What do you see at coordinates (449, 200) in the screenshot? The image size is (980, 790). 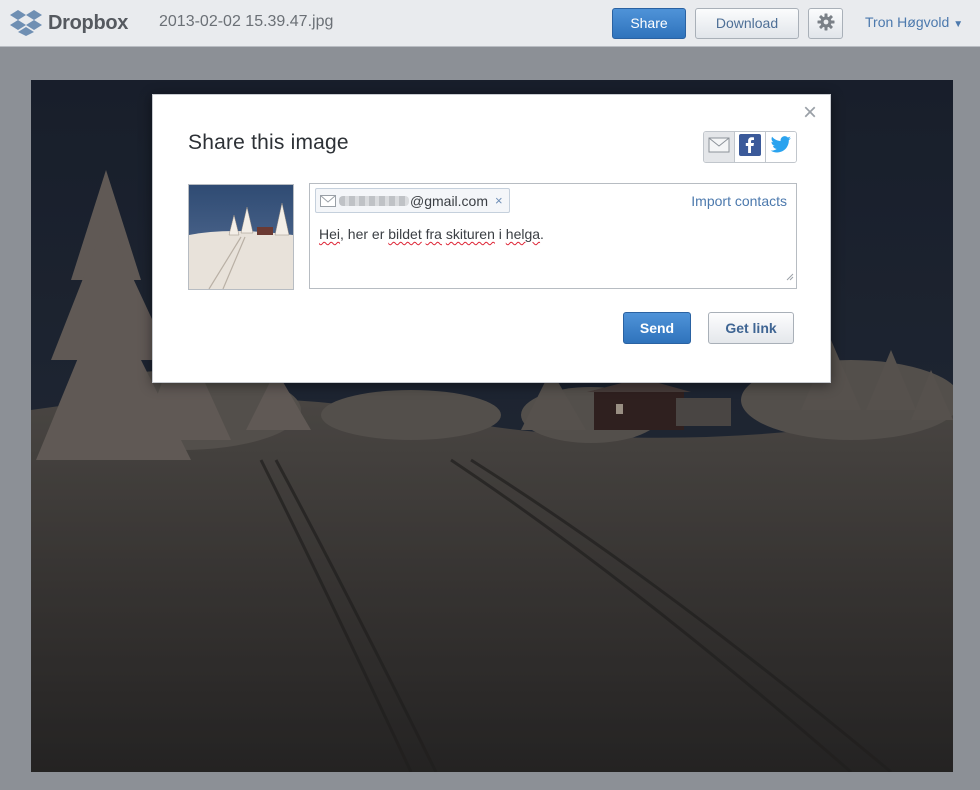 I see `recipient-email-domain: @gmail.com` at bounding box center [449, 200].